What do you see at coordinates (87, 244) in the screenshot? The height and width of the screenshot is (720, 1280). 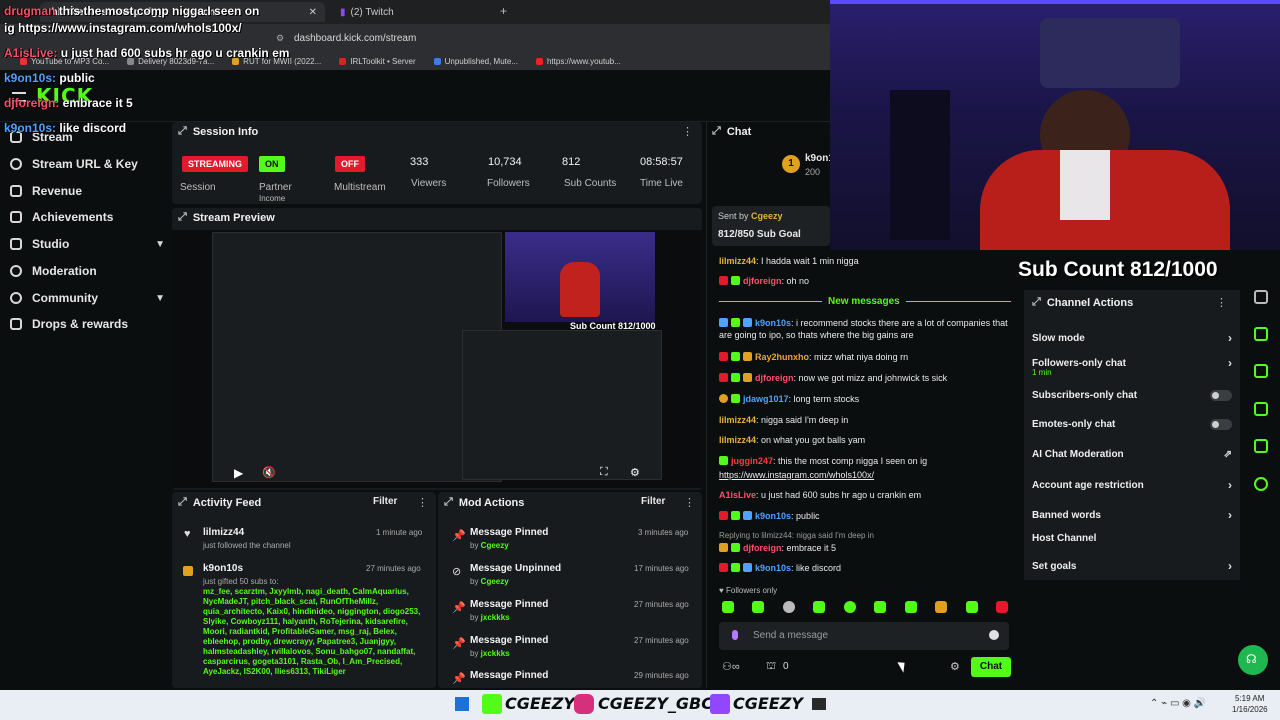 I see `sidebar-item-studio: Studio ▼` at bounding box center [87, 244].